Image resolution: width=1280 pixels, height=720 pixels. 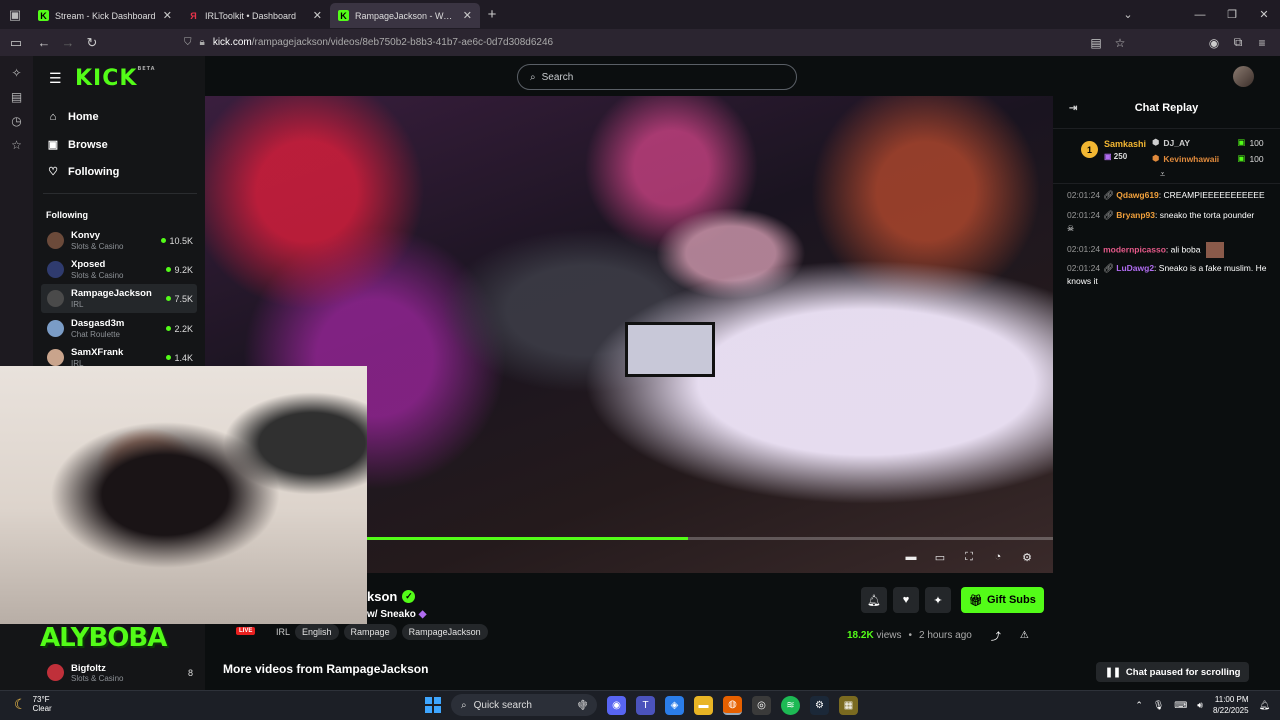 What do you see at coordinates (16, 97) in the screenshot?
I see `bookmarks-icon: ▤` at bounding box center [16, 97].